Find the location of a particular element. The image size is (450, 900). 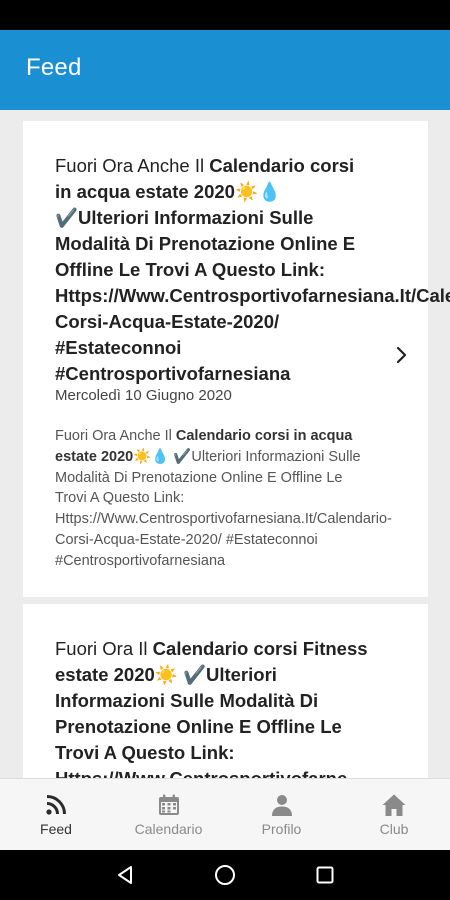

card-title-lead: Fuori Ora Anche Il is located at coordinates (132, 165).